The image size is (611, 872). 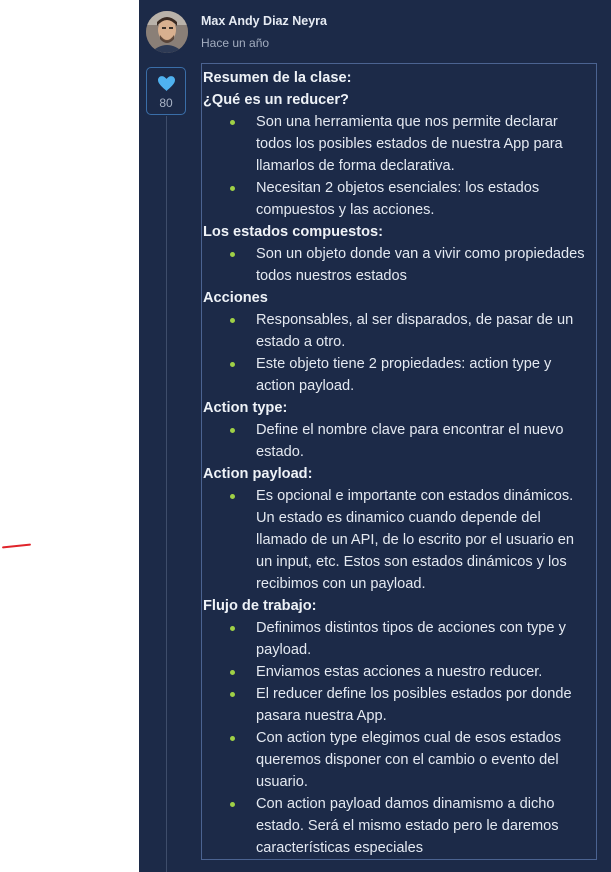 I want to click on heading-summary: Resumen de la clase:, so click(x=277, y=78).